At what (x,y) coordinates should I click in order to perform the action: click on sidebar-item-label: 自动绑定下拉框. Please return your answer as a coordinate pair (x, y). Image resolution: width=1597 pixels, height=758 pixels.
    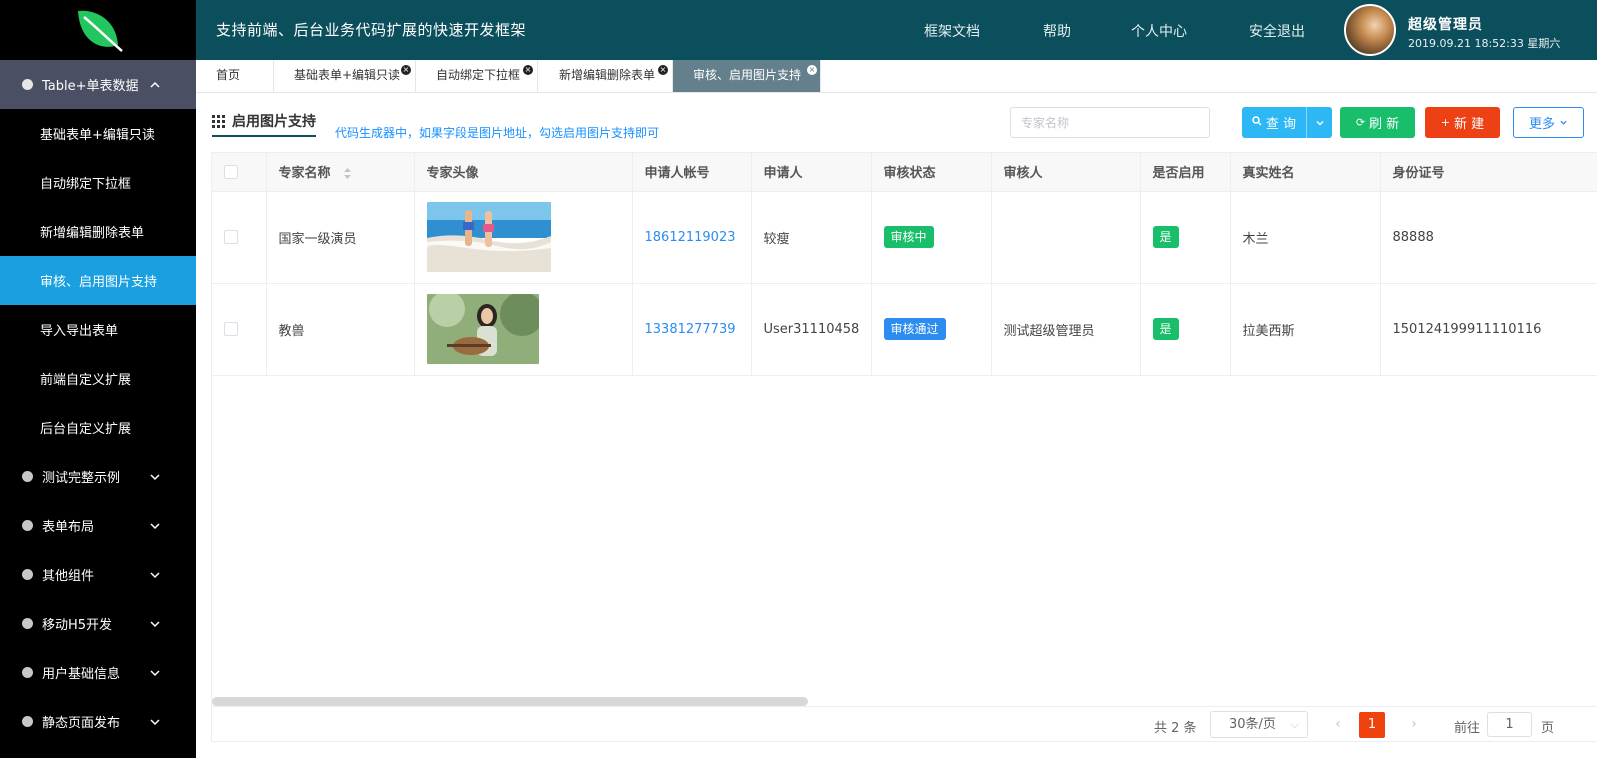
    Looking at the image, I should click on (86, 184).